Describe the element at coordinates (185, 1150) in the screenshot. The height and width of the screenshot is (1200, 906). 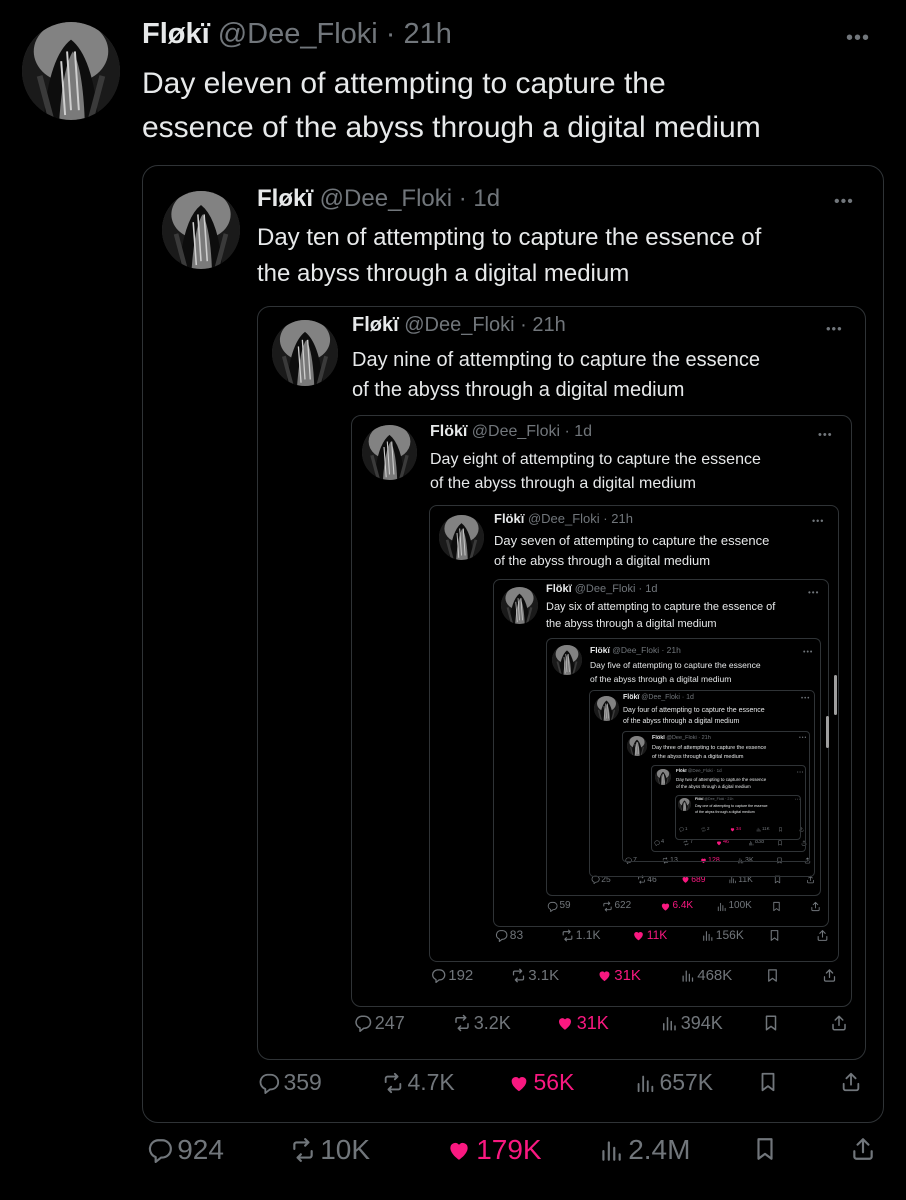
I see `reply-button: 924` at that location.